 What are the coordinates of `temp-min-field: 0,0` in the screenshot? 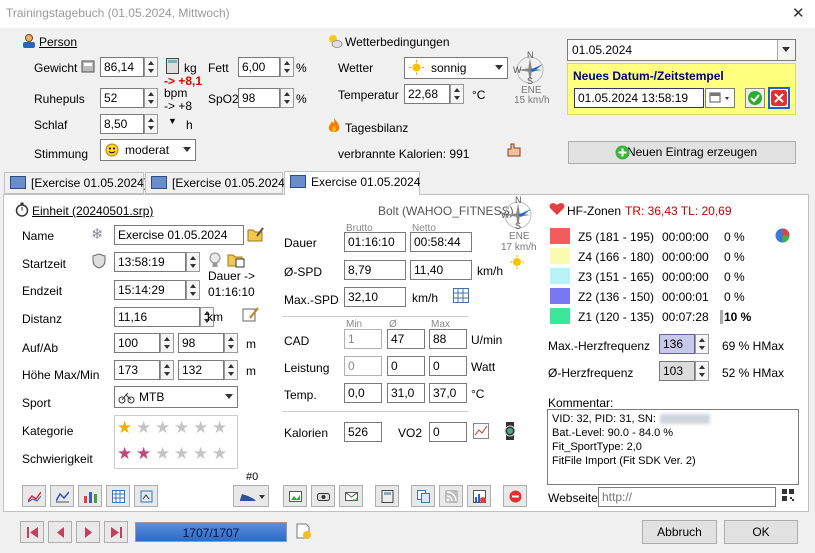 It's located at (363, 393).